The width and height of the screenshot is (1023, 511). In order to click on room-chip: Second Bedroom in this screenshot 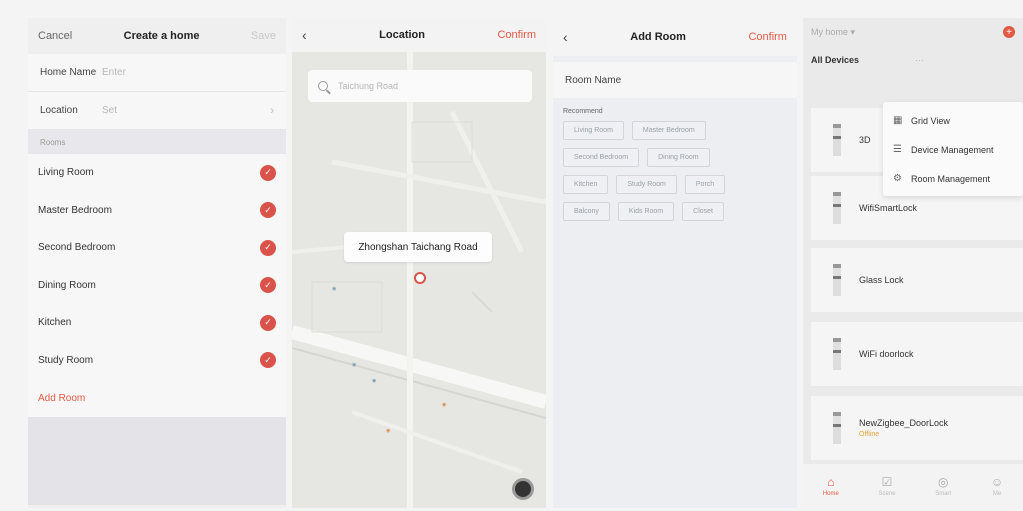, I will do `click(601, 157)`.